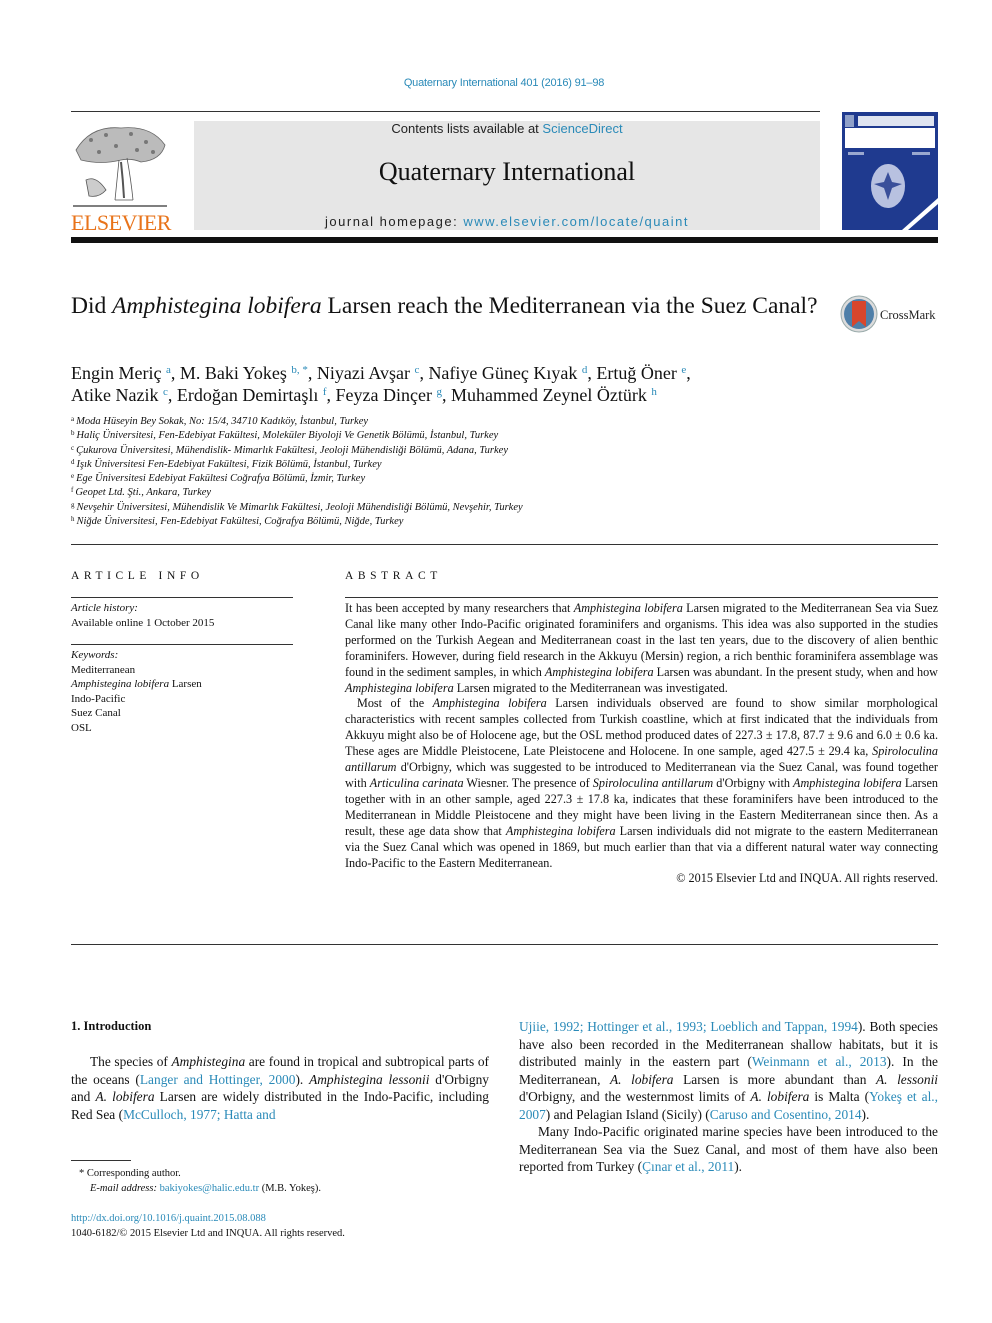 This screenshot has width=992, height=1323. What do you see at coordinates (81, 727) in the screenshot?
I see `keyword-text: OSL` at bounding box center [81, 727].